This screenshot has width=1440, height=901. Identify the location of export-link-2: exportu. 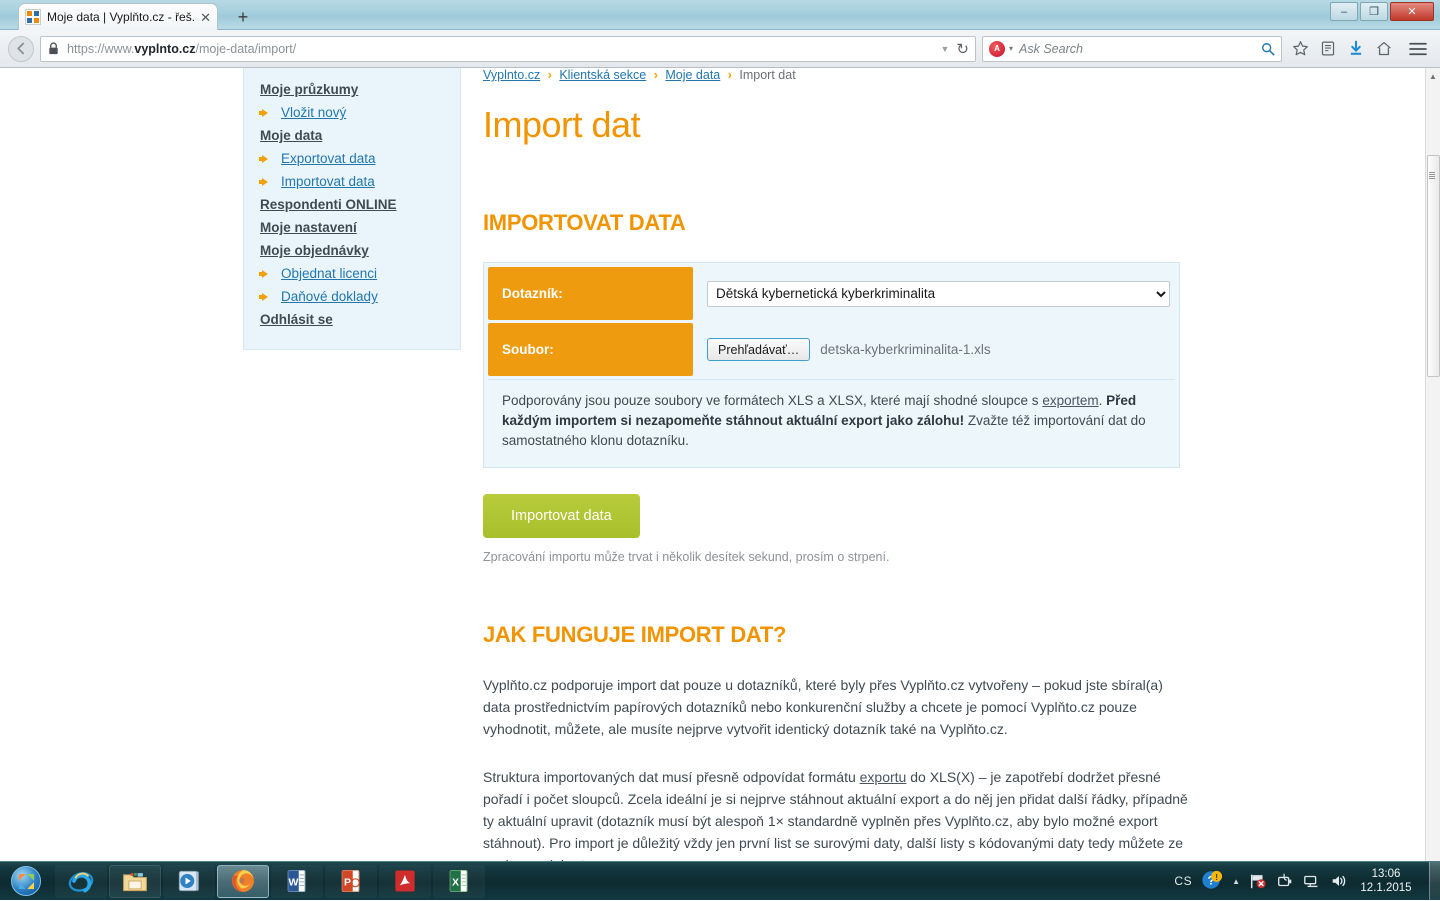
(883, 777).